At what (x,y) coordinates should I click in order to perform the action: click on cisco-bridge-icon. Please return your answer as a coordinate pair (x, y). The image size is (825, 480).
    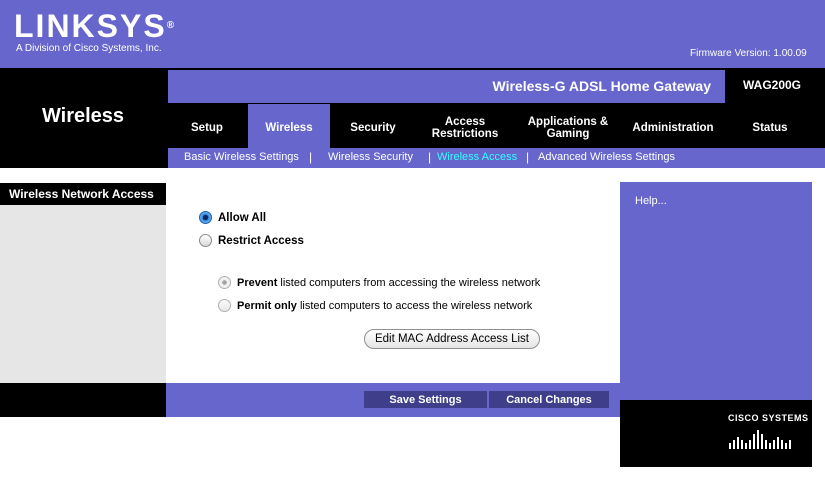
    Looking at the image, I should click on (760, 439).